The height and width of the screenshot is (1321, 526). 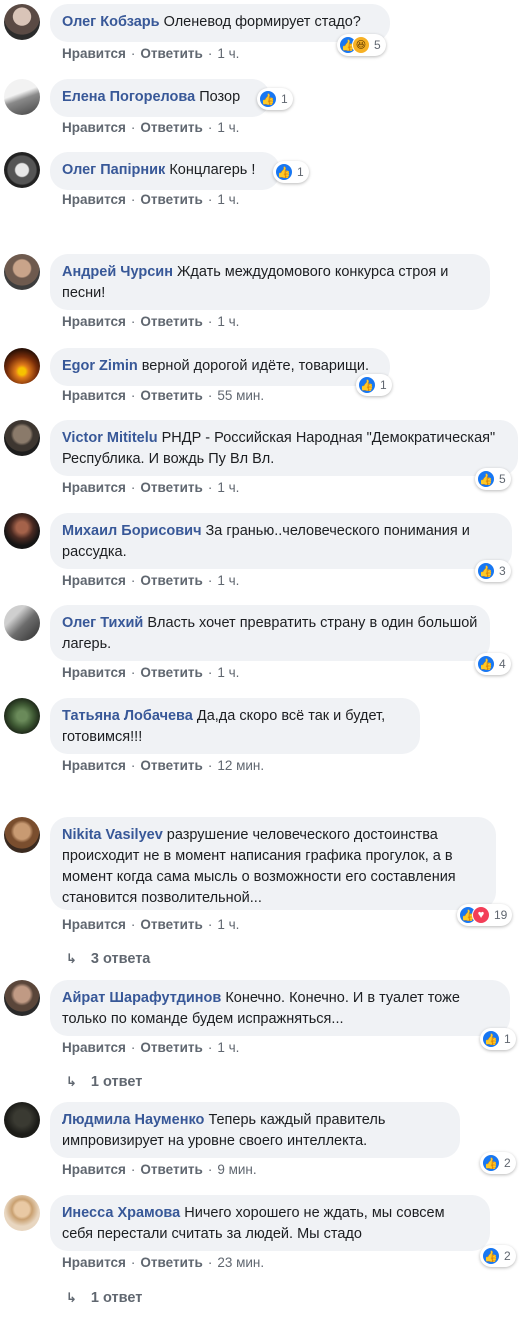 I want to click on timestamp: 55 мин., so click(x=240, y=395).